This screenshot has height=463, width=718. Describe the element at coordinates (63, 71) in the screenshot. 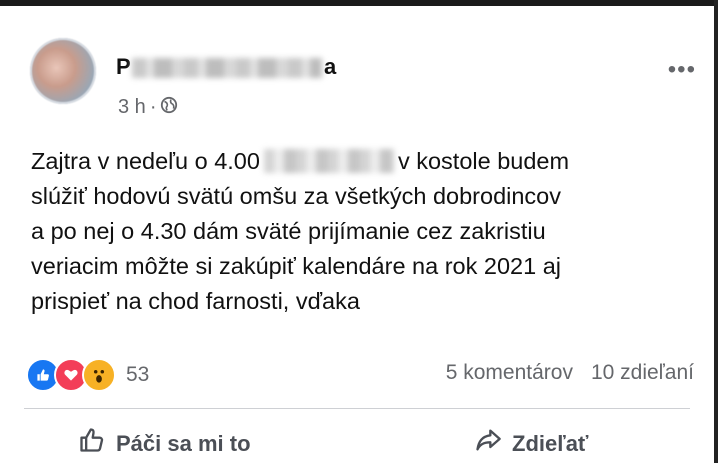

I see `avatar` at that location.